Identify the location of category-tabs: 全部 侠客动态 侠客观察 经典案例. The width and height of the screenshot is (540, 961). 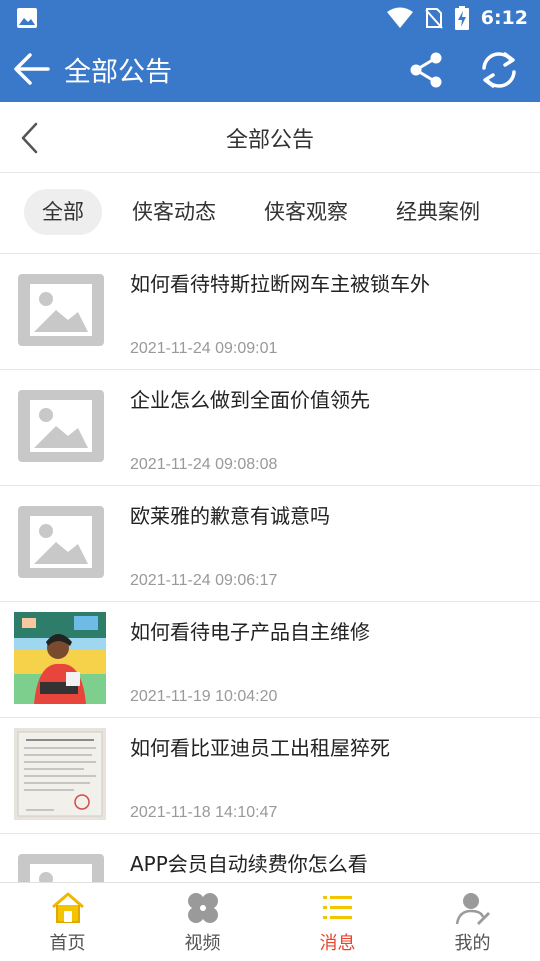
(270, 213).